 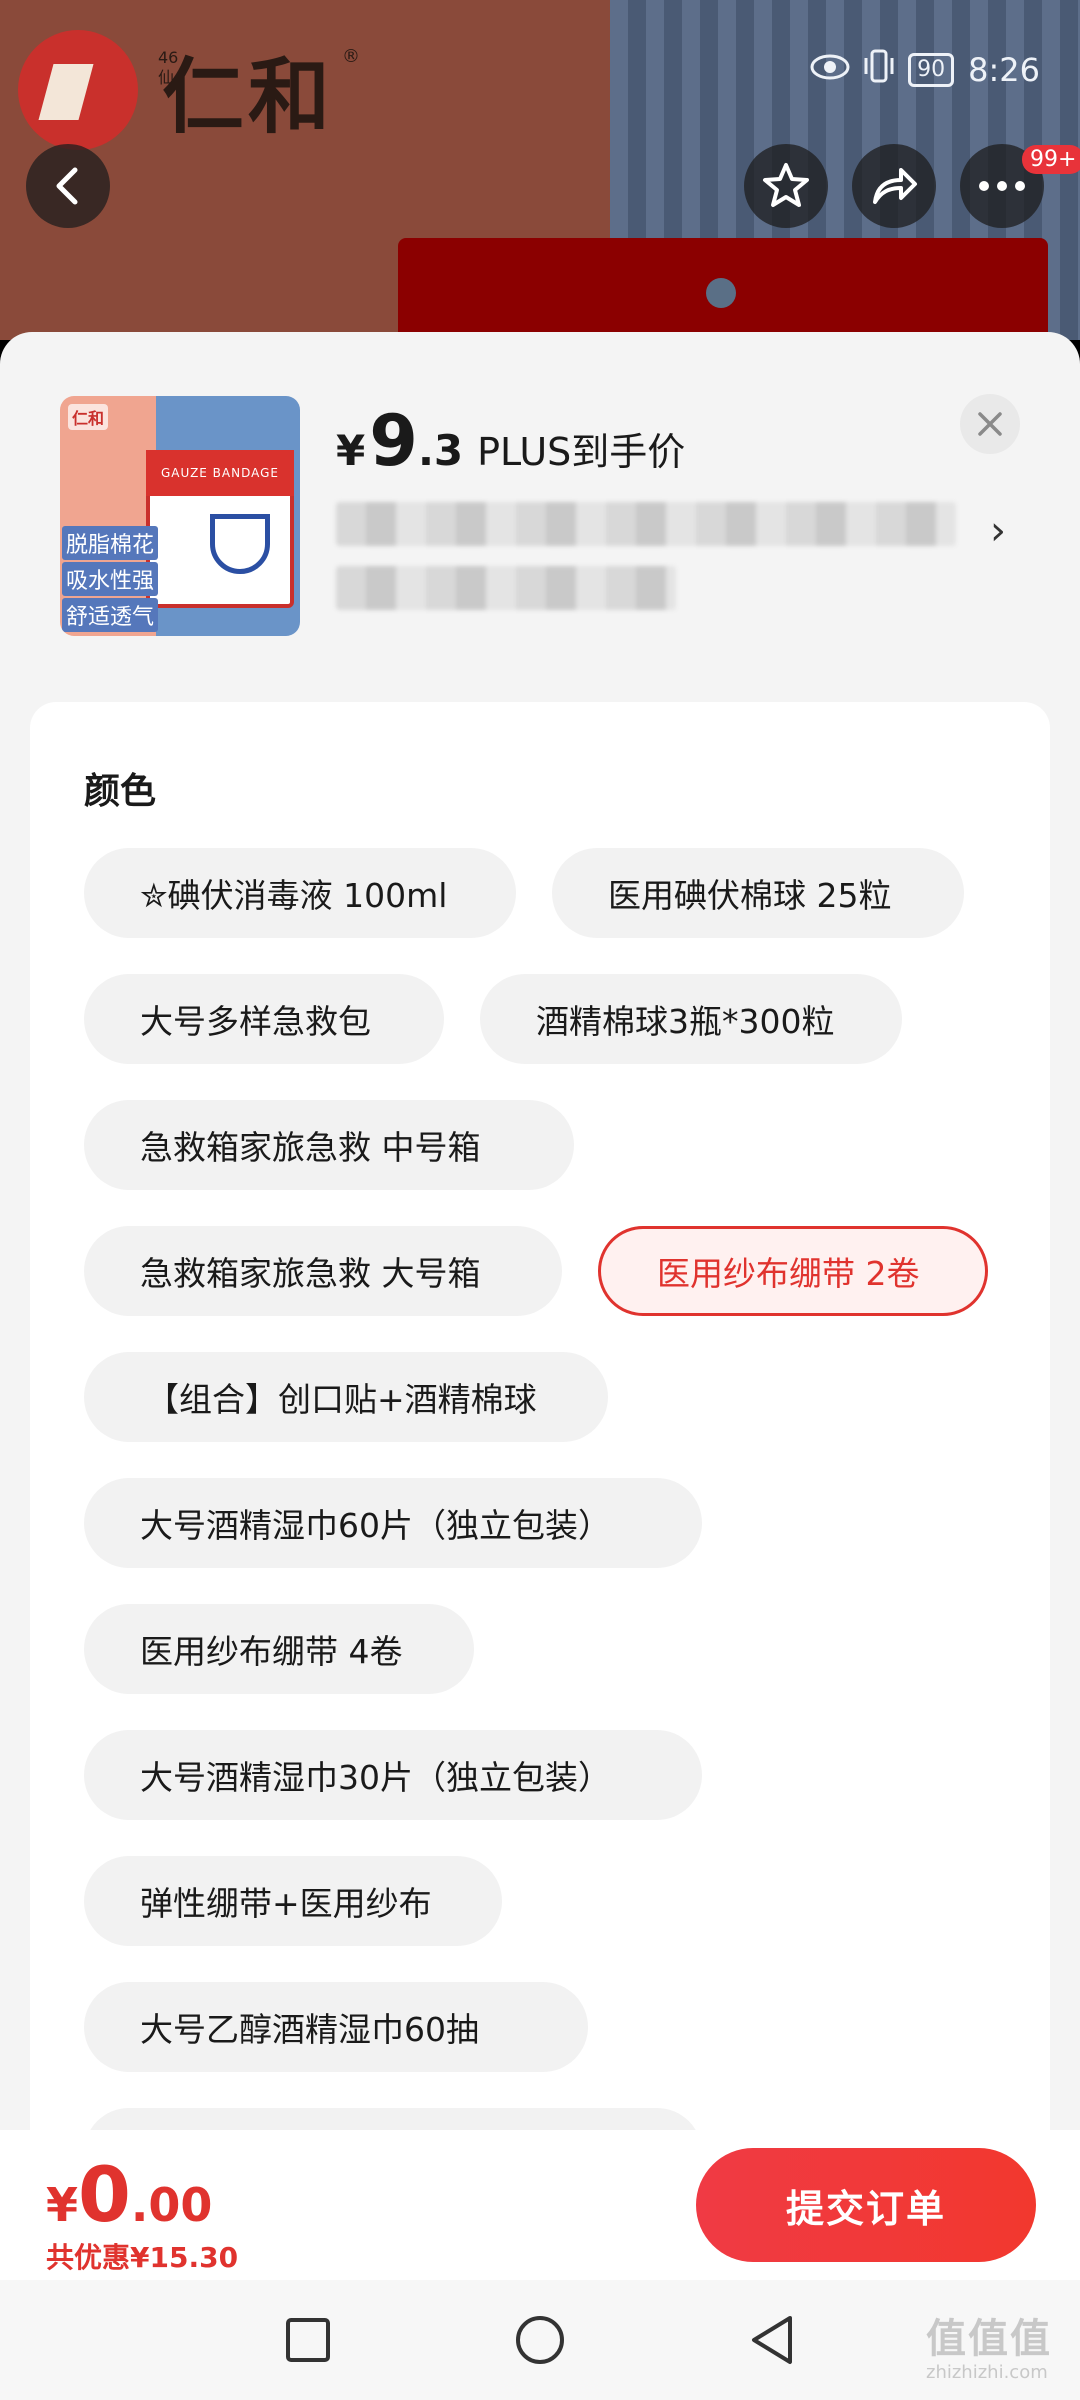 I want to click on share-icon, so click(x=895, y=186).